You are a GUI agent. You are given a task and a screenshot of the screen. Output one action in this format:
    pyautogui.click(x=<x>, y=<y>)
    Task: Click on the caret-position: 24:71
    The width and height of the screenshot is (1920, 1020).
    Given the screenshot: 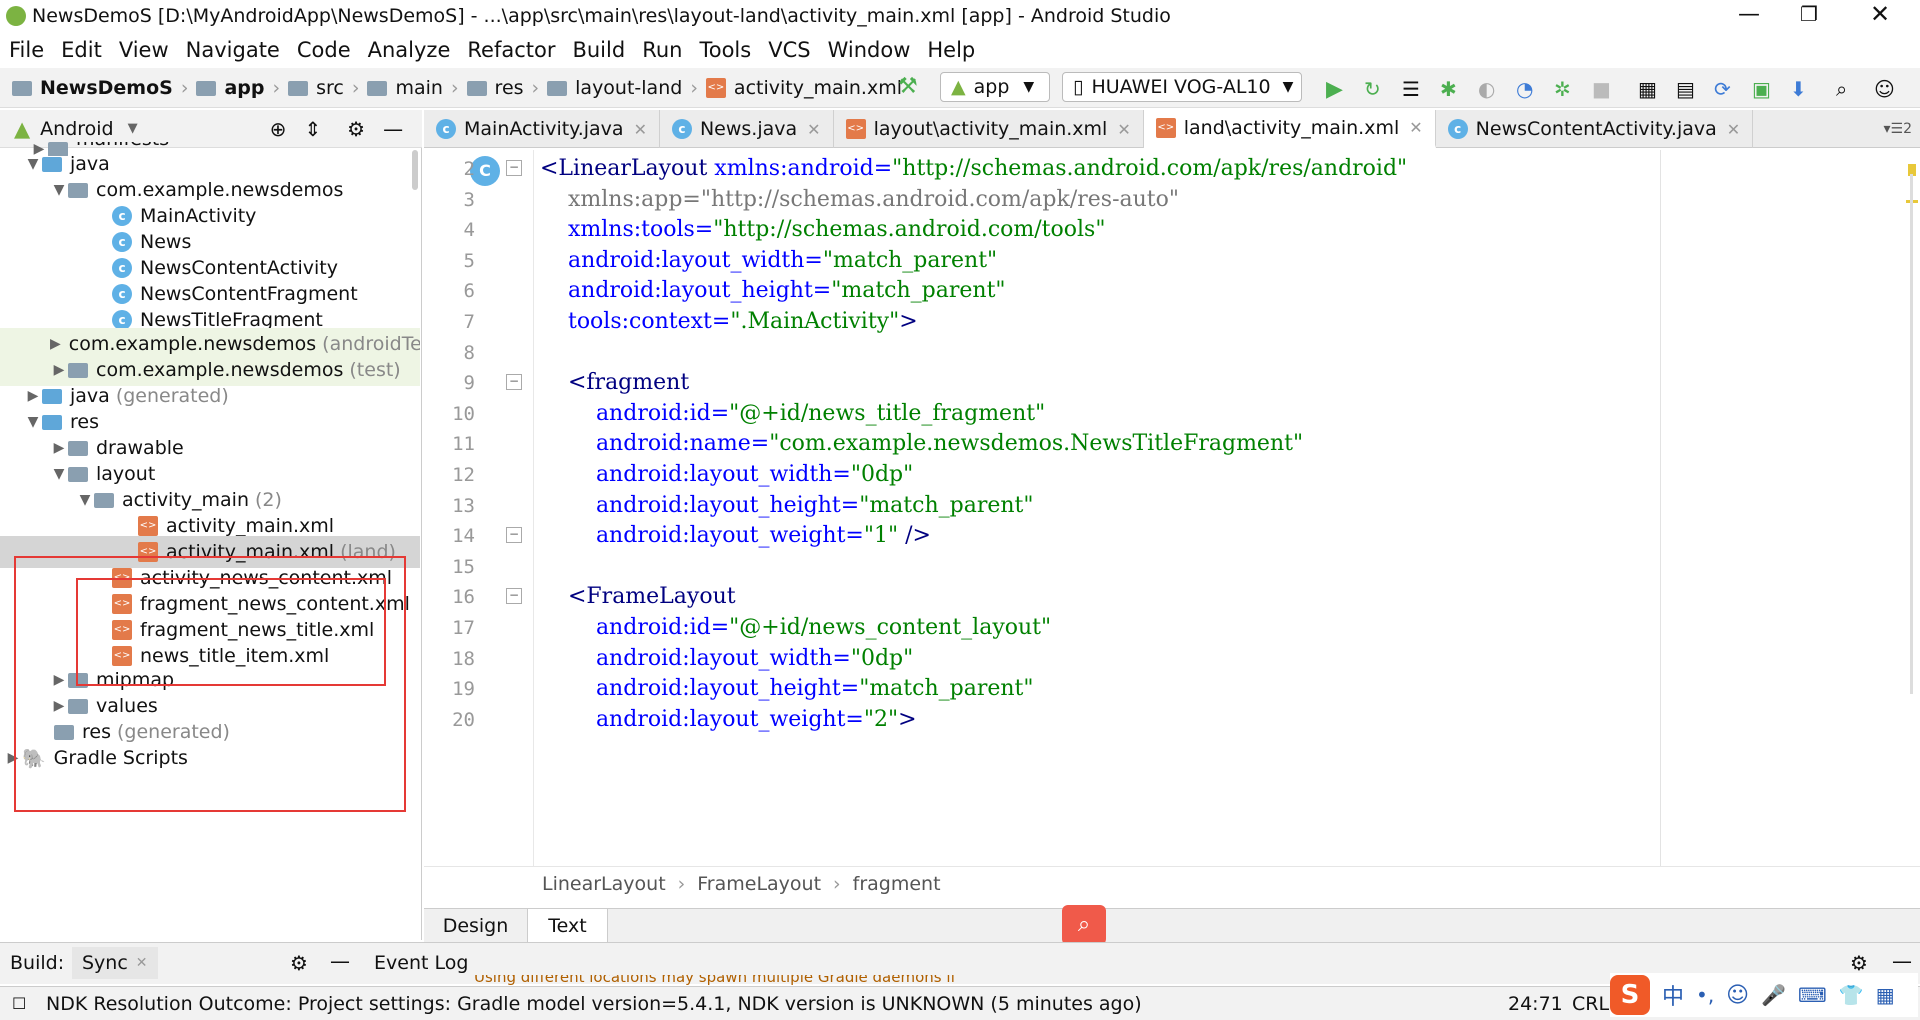 What is the action you would take?
    pyautogui.click(x=1535, y=1004)
    